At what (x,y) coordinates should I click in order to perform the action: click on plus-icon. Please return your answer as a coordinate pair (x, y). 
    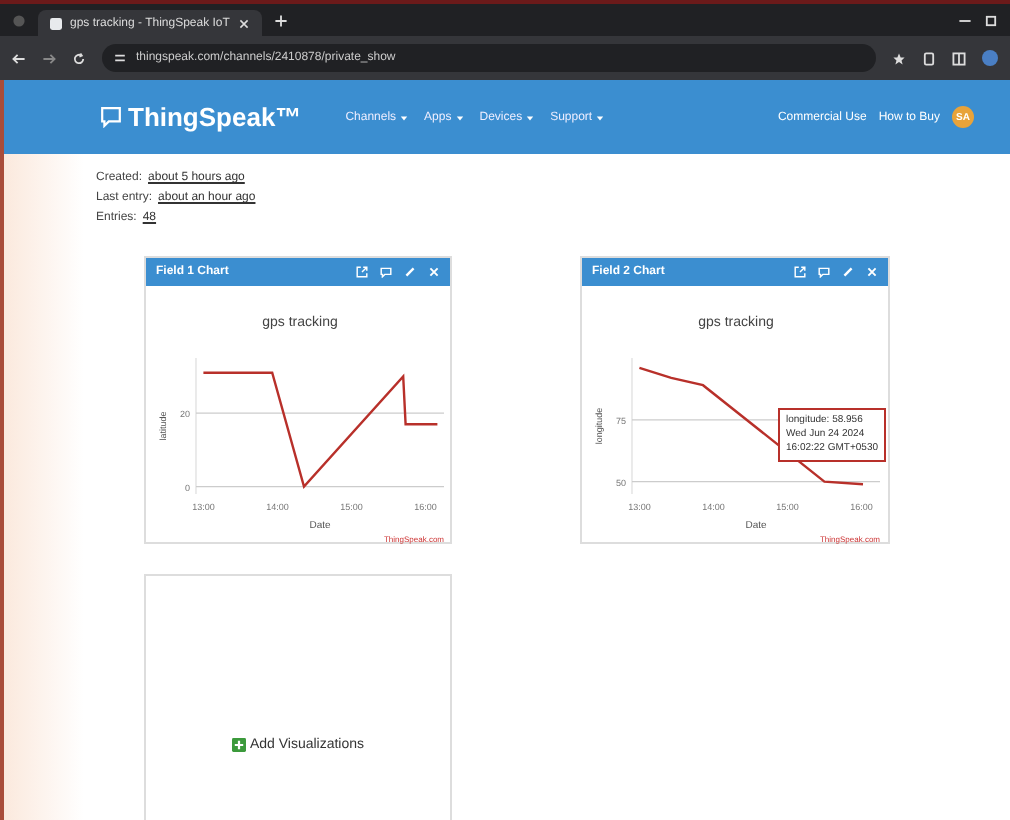
    Looking at the image, I should click on (238, 744).